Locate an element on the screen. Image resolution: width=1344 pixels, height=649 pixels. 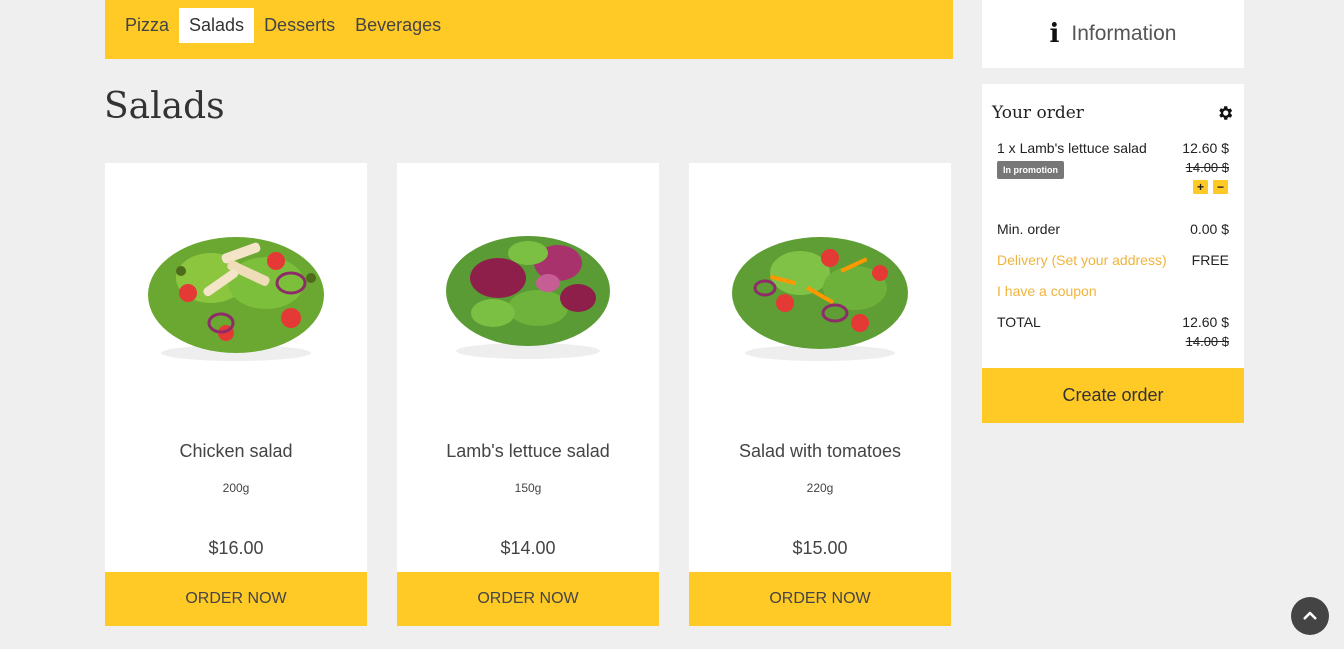
section-title: Salads is located at coordinates (164, 106).